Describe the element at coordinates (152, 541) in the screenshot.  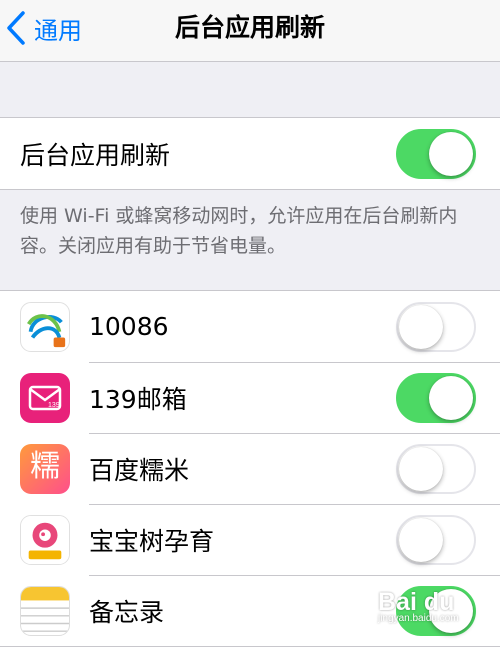
I see `app-name: 宝宝树孕育` at that location.